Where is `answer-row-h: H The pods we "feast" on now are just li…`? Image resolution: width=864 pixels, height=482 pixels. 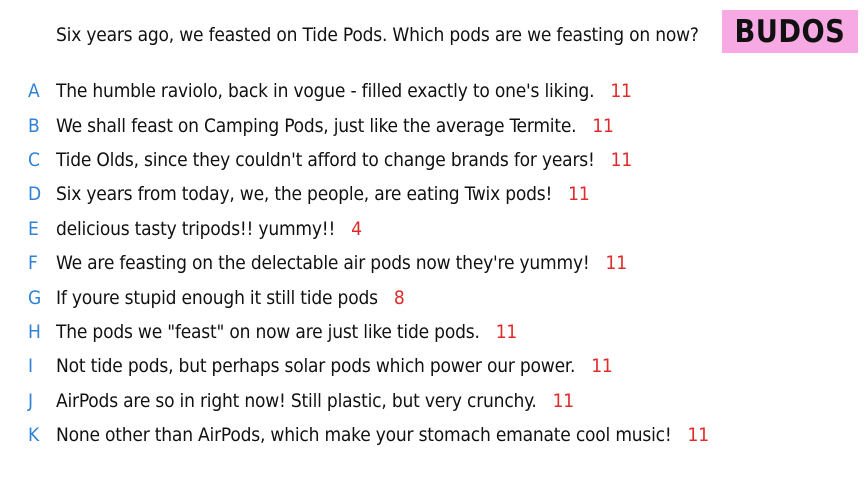 answer-row-h: H The pods we "feast" on now are just li… is located at coordinates (432, 332).